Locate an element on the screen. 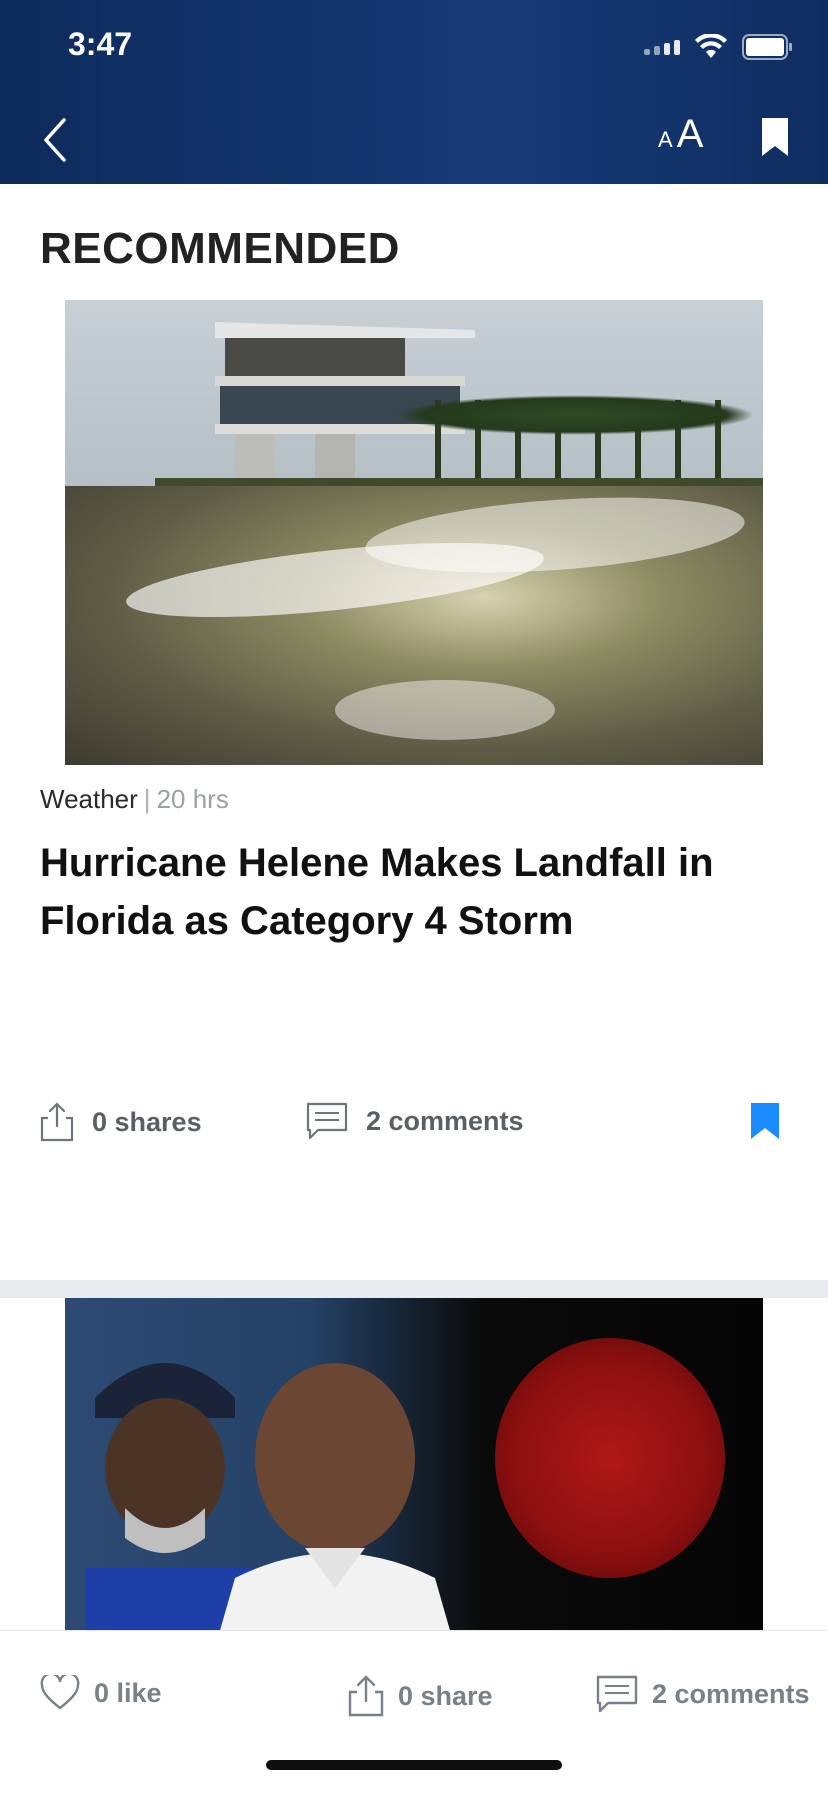 The image size is (828, 1793). status-icons is located at coordinates (719, 47).